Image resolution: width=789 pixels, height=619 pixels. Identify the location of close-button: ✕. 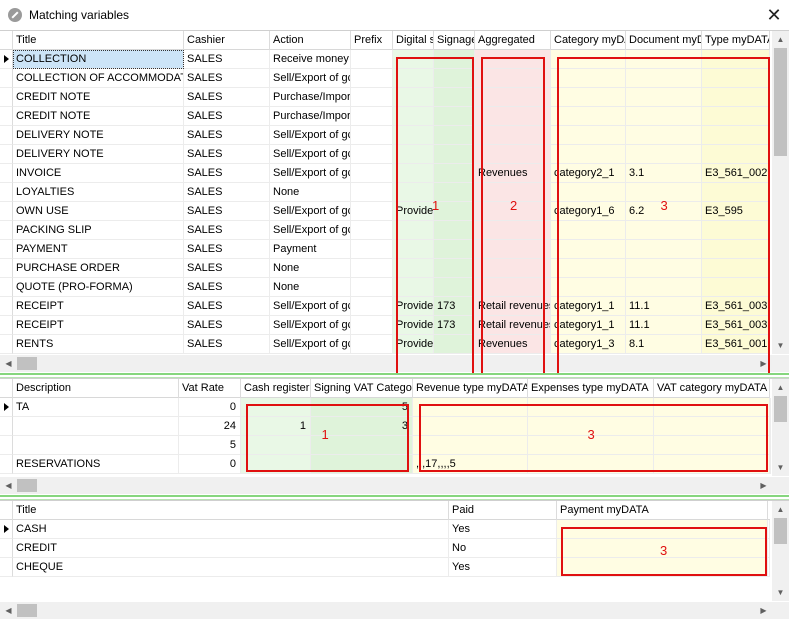
(774, 15).